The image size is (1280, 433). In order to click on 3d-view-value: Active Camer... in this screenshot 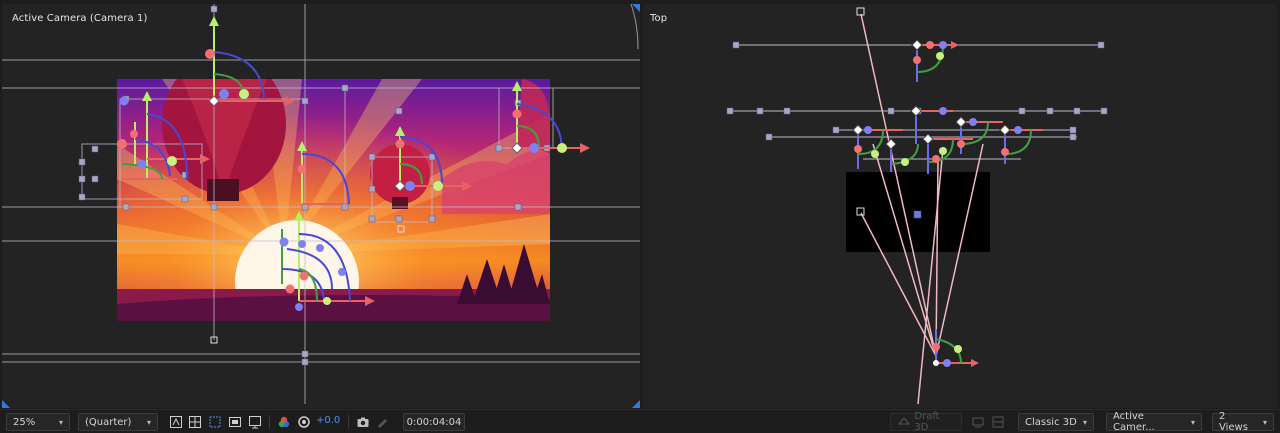, I will do `click(1134, 422)`.